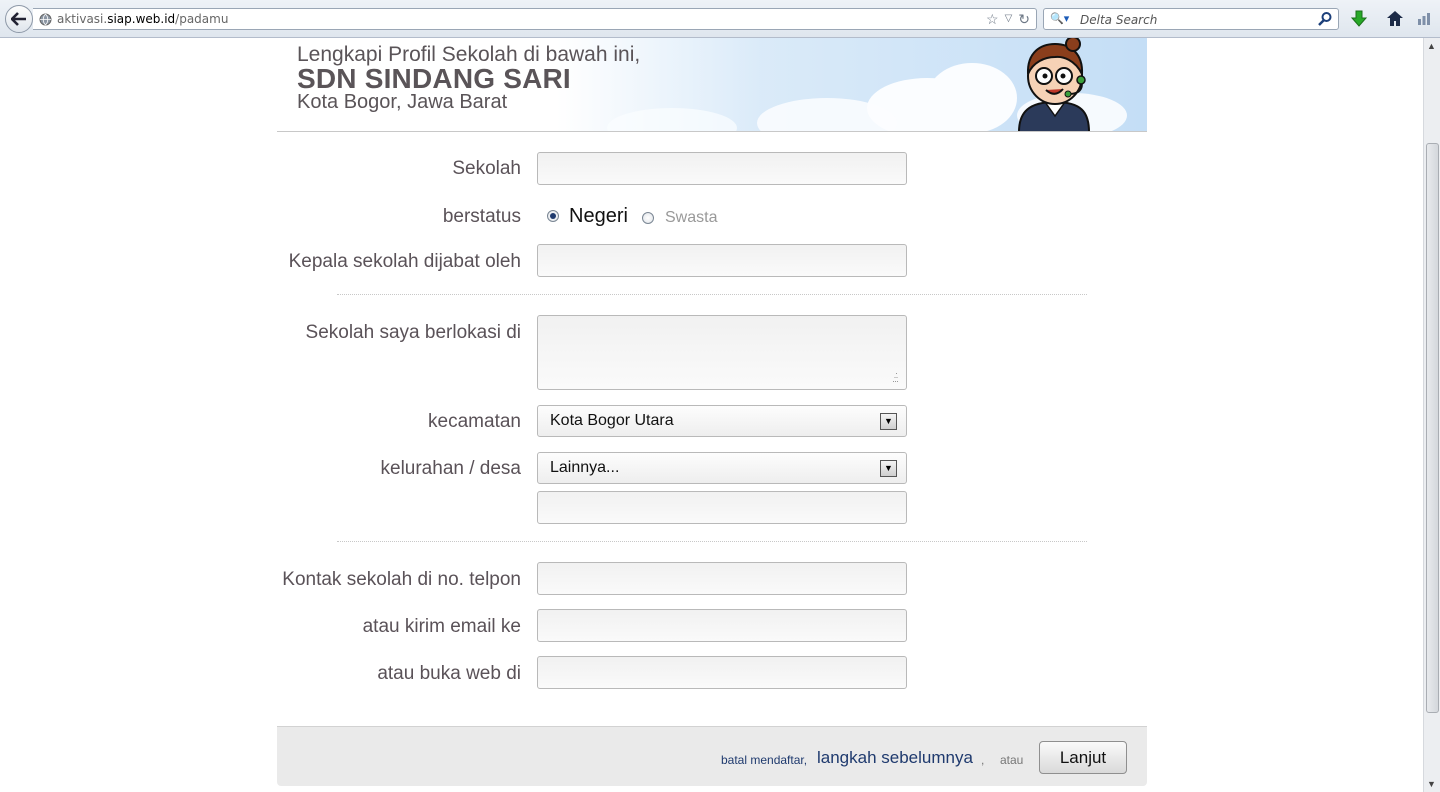 The image size is (1440, 792). What do you see at coordinates (1119, 20) in the screenshot?
I see `search-placeholder: Delta Search` at bounding box center [1119, 20].